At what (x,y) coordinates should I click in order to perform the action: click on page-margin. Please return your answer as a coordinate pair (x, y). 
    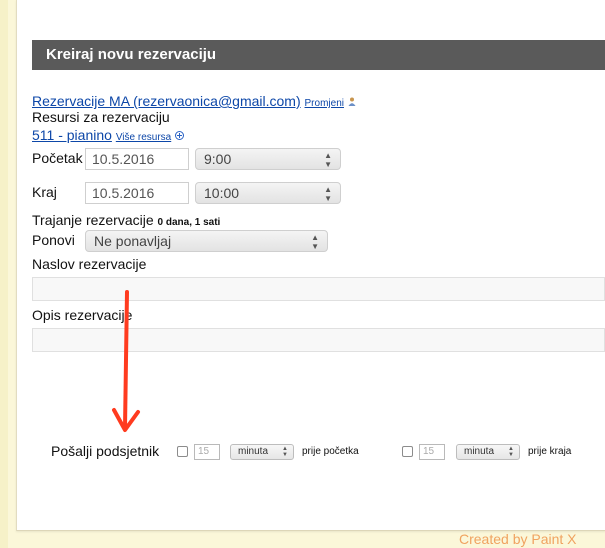
    Looking at the image, I should click on (4, 274).